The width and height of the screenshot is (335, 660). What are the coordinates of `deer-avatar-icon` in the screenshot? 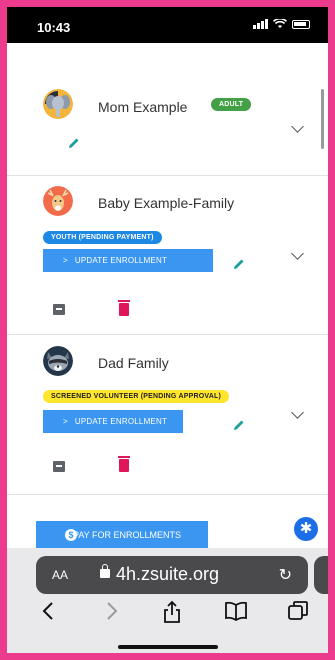 It's located at (58, 201).